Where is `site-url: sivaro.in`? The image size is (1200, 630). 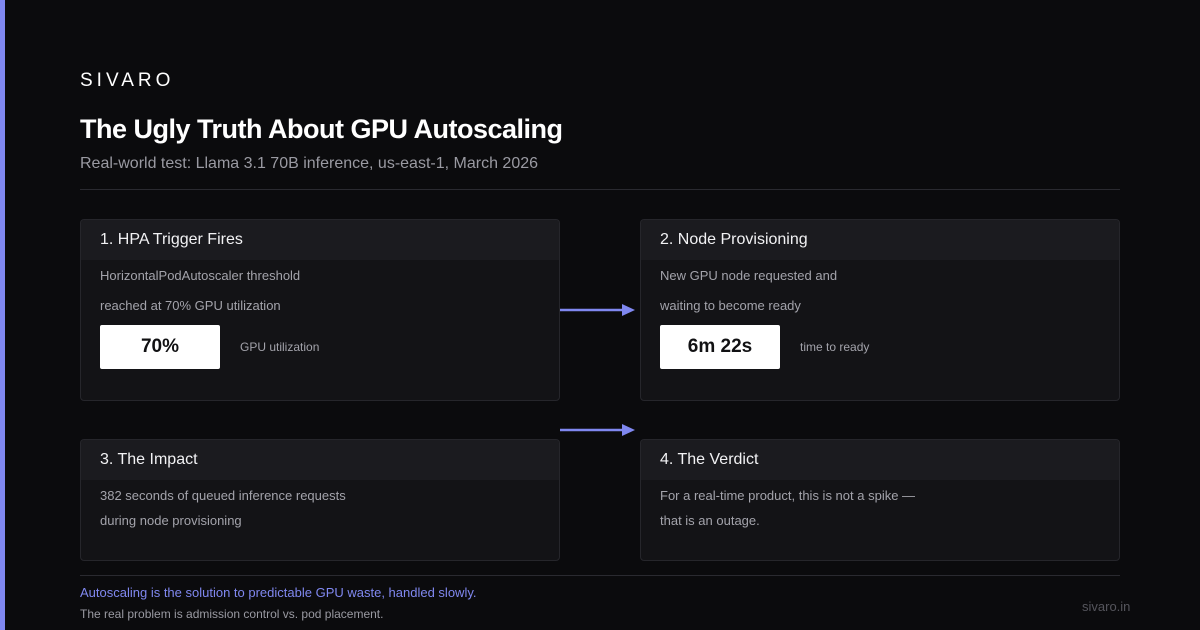 site-url: sivaro.in is located at coordinates (1106, 606).